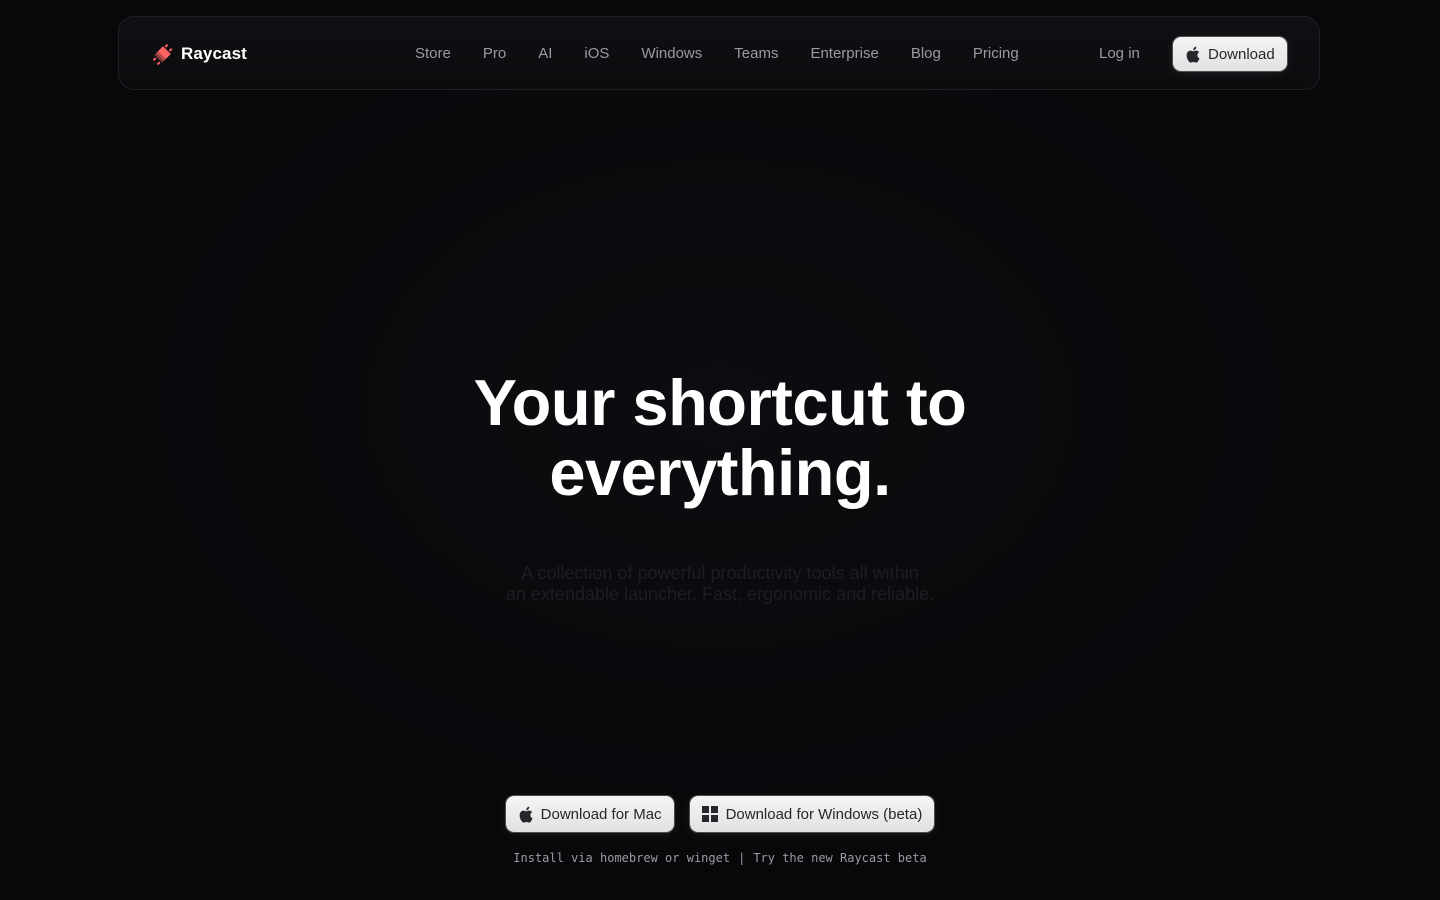  Describe the element at coordinates (926, 54) in the screenshot. I see `nav-link-blog: Blog` at that location.